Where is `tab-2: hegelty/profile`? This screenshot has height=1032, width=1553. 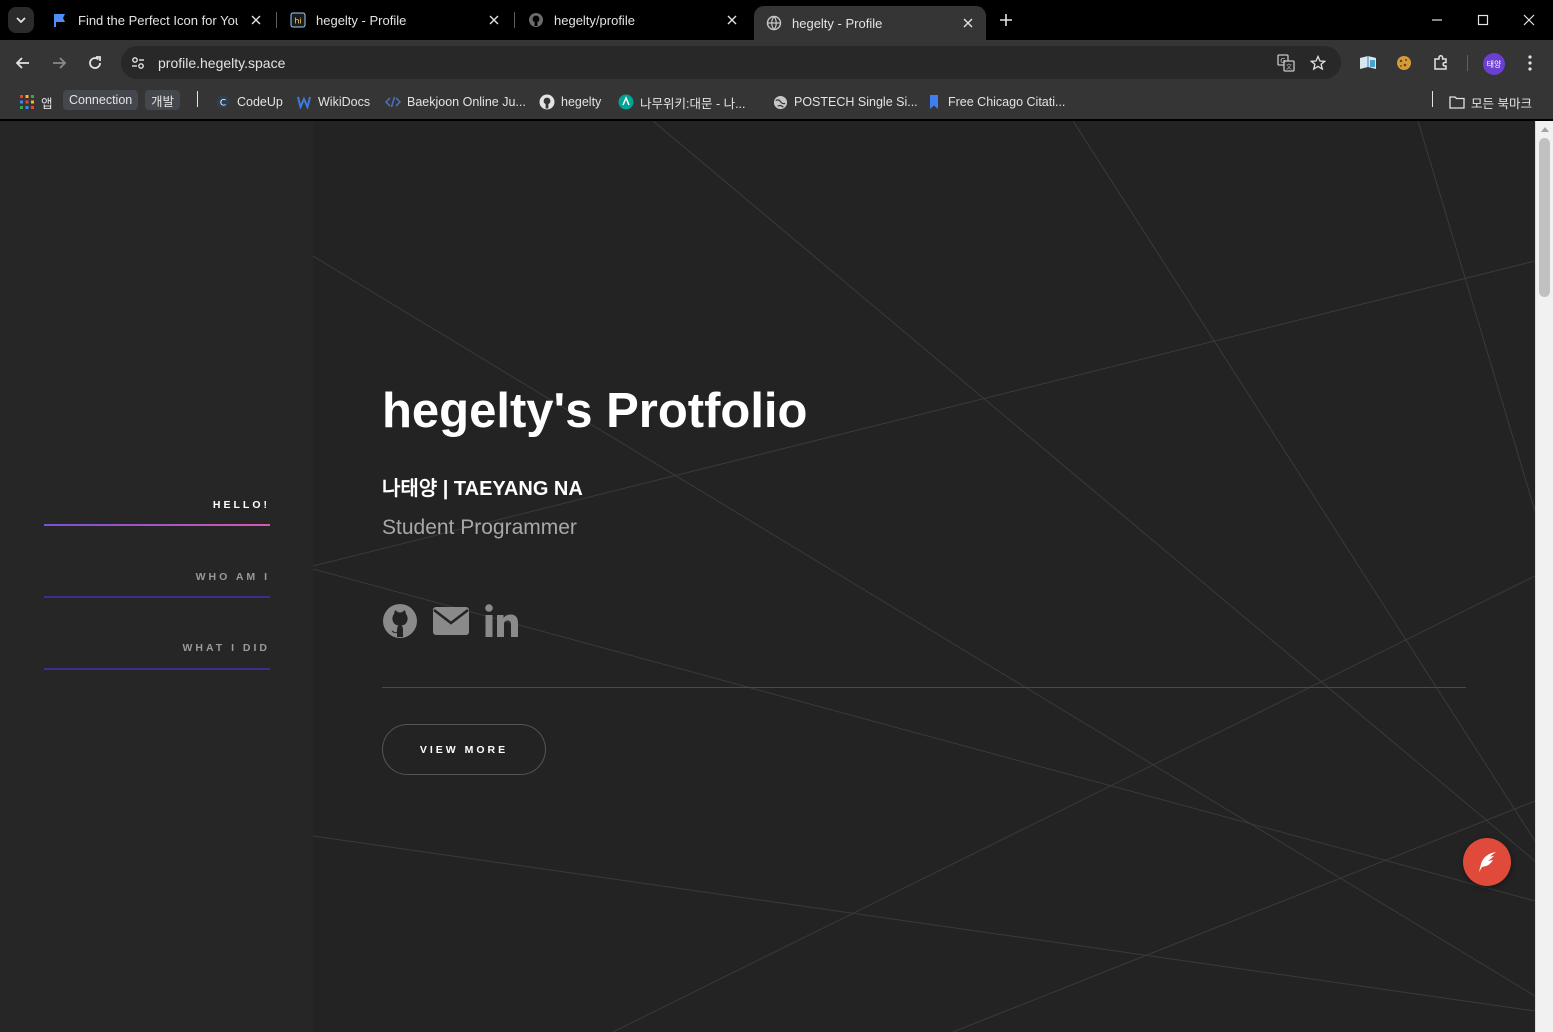 tab-2: hegelty/profile is located at coordinates (633, 20).